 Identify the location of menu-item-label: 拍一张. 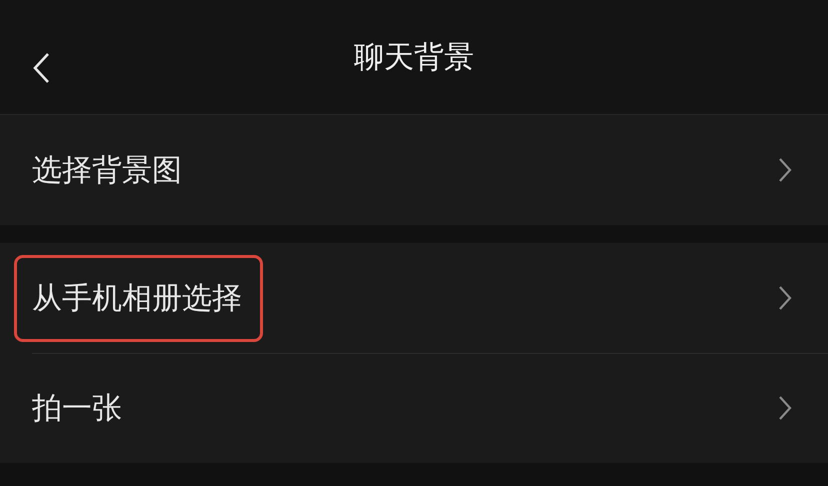
(77, 409).